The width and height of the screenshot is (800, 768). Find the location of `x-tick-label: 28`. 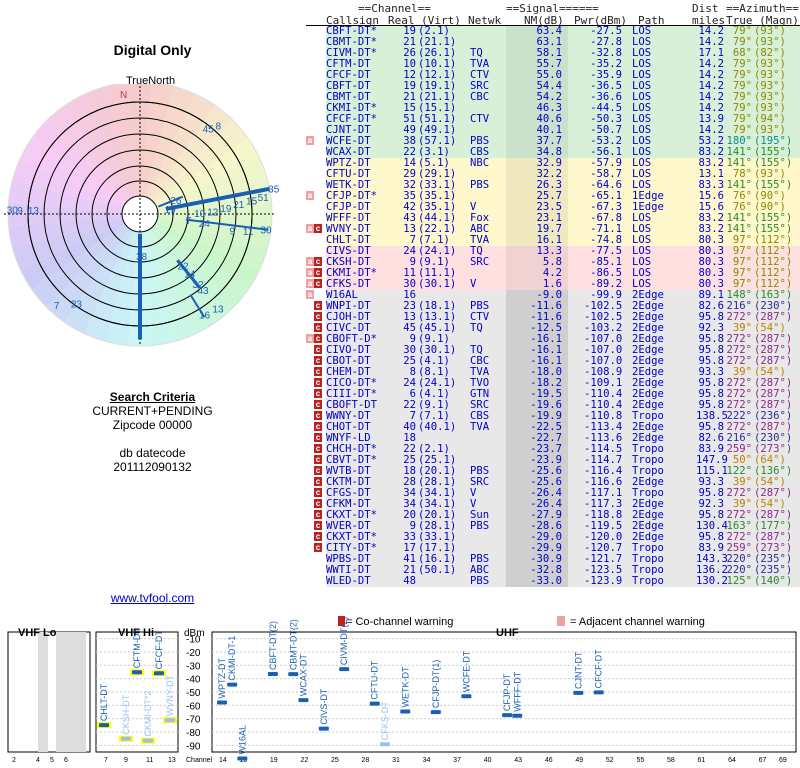

x-tick-label: 28 is located at coordinates (366, 760).